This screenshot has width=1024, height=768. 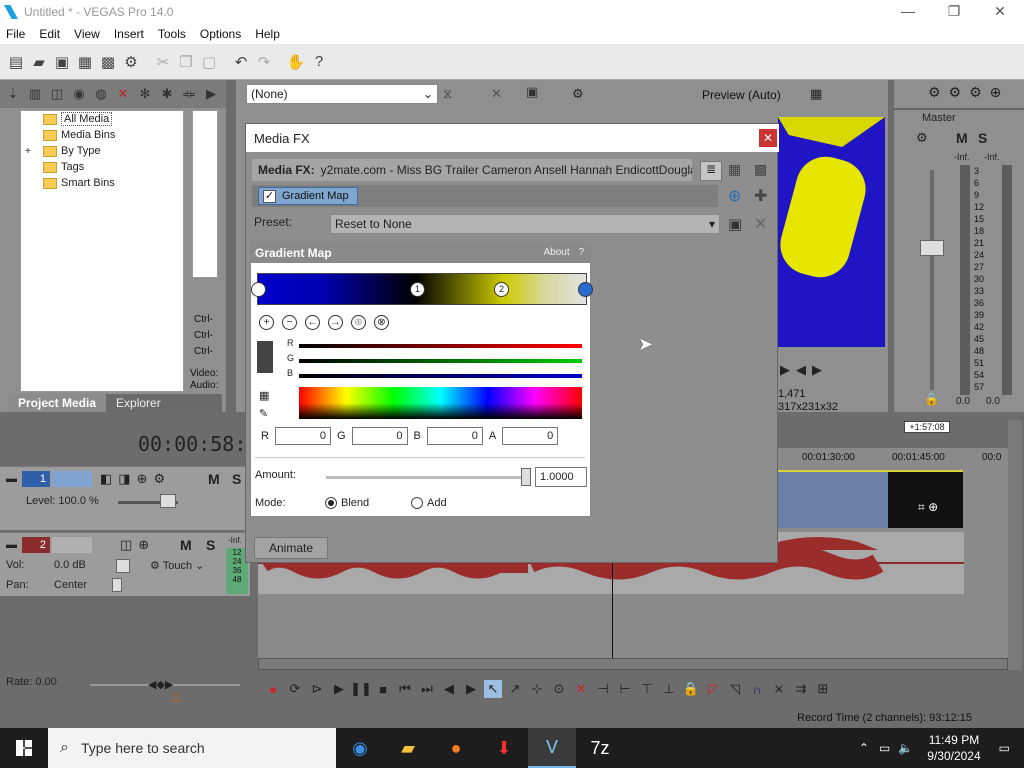 I want to click on tile-view-icon: ▦, so click(x=734, y=169).